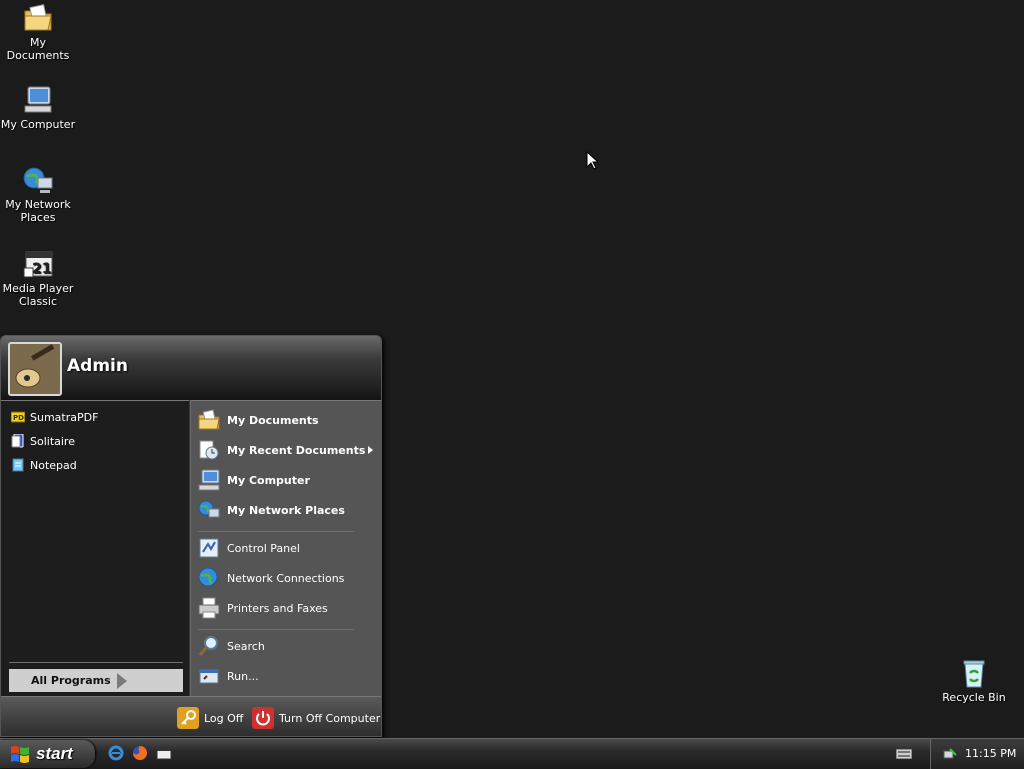  I want to click on recycle-bin-icon, so click(974, 674).